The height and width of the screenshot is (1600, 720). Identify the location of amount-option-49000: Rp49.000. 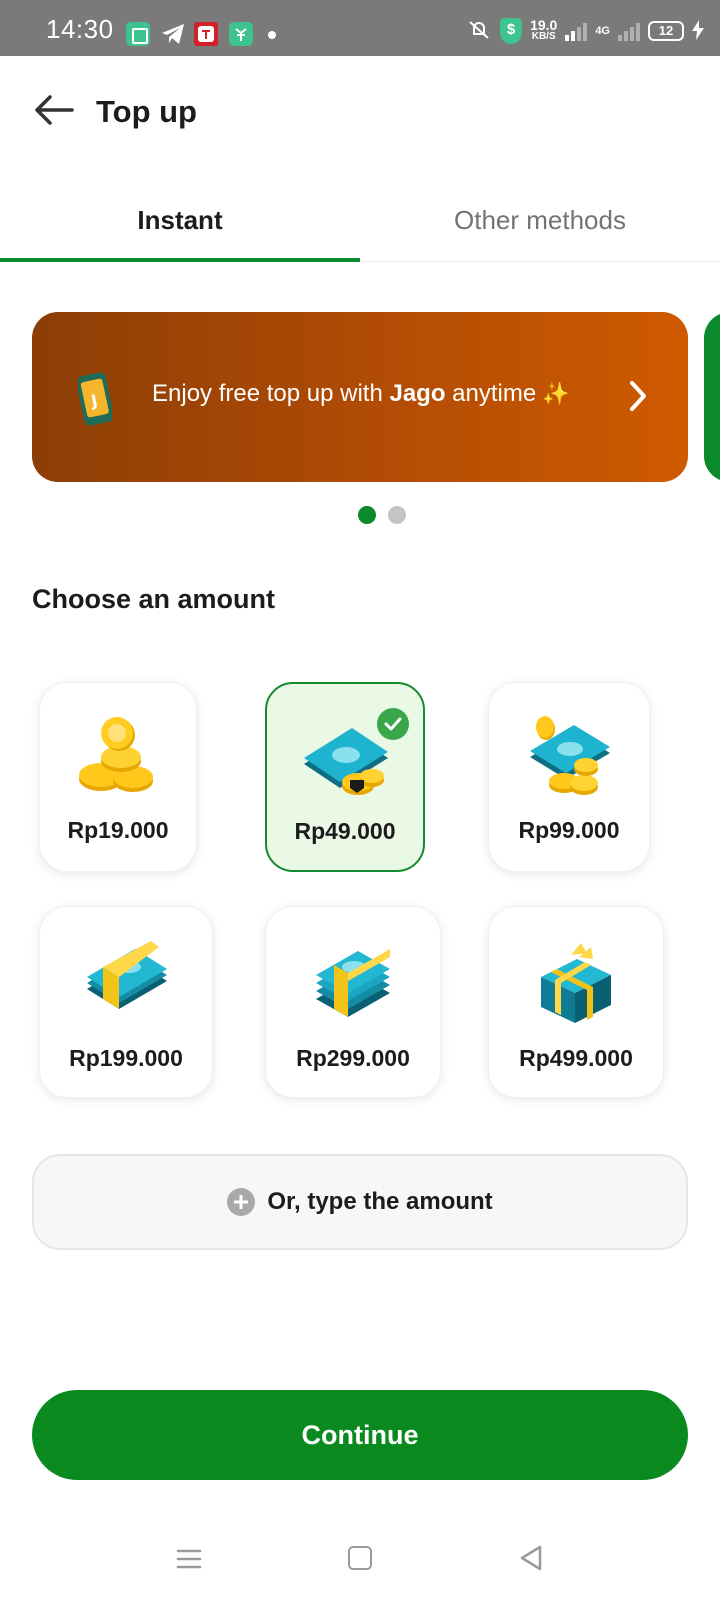
(345, 777).